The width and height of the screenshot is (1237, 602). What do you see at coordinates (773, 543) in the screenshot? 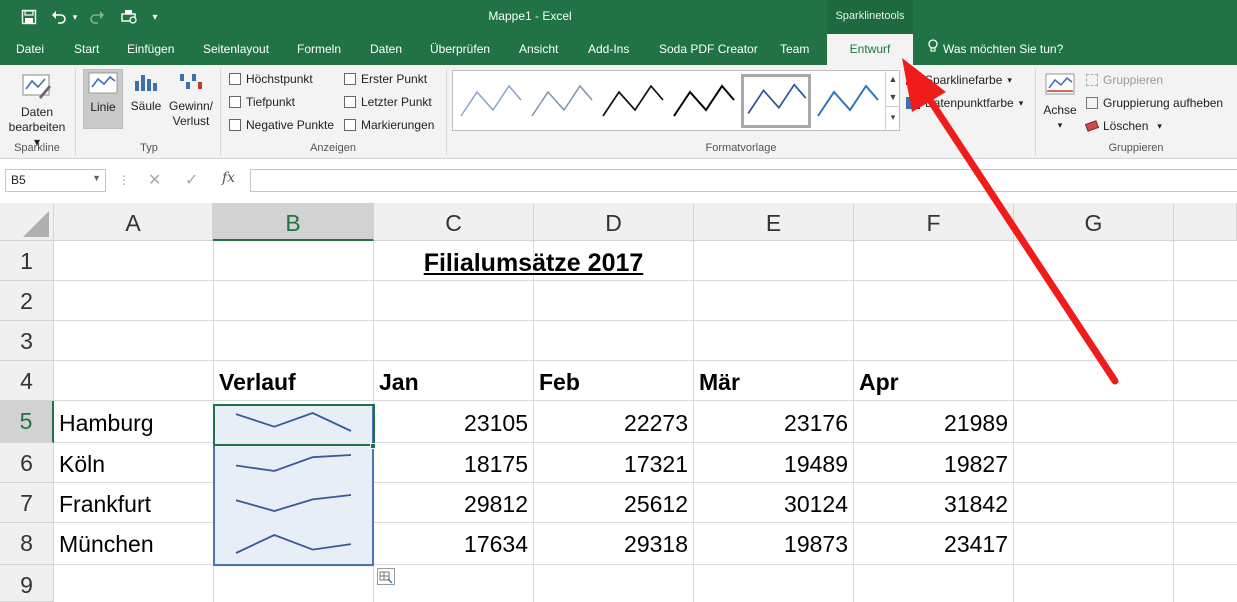
I see `cell-muenchen-maer: 19873` at bounding box center [773, 543].